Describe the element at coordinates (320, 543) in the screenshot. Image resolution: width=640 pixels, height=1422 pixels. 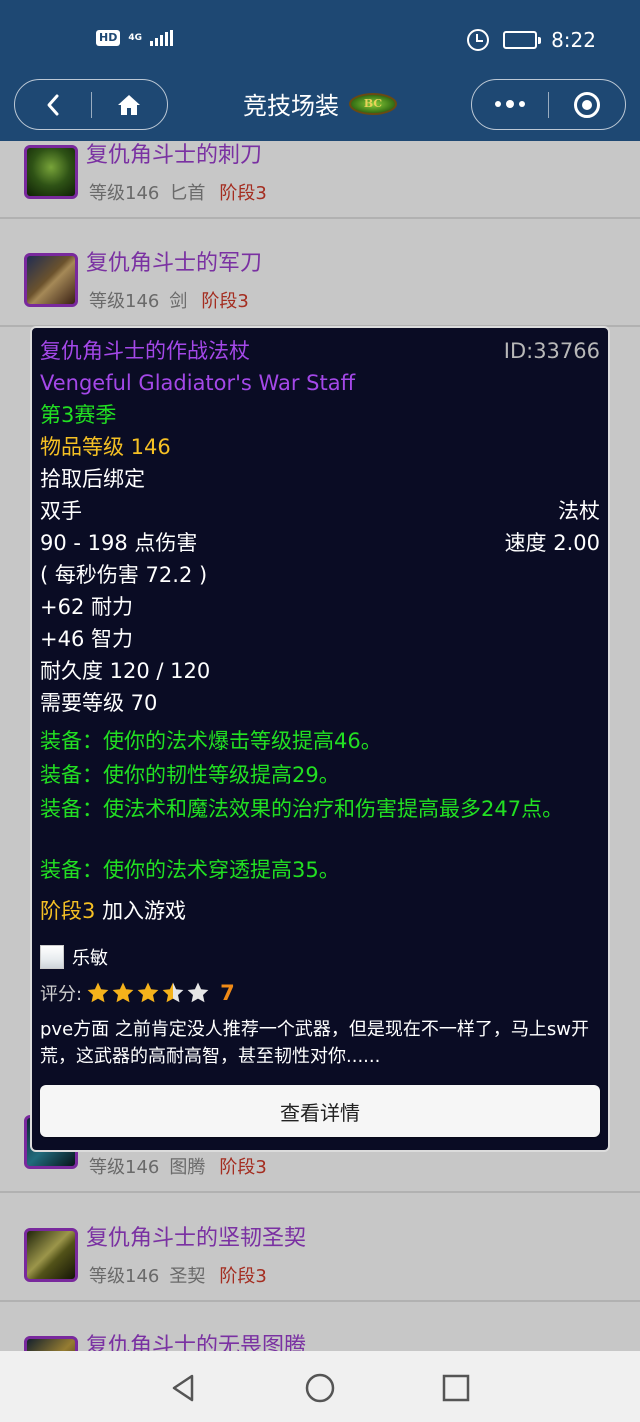
I see `item-damage-row: 90 - 198 点伤害 速度 2.00` at that location.